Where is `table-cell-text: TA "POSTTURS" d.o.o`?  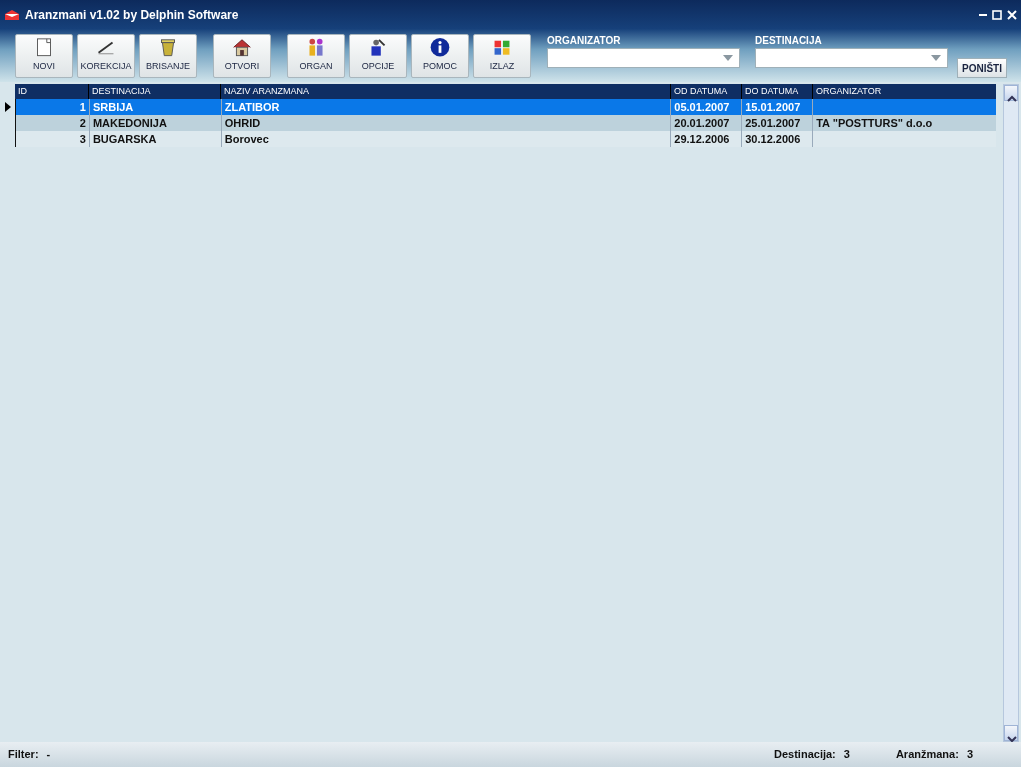 table-cell-text: TA "POSTTURS" d.o.o is located at coordinates (874, 123).